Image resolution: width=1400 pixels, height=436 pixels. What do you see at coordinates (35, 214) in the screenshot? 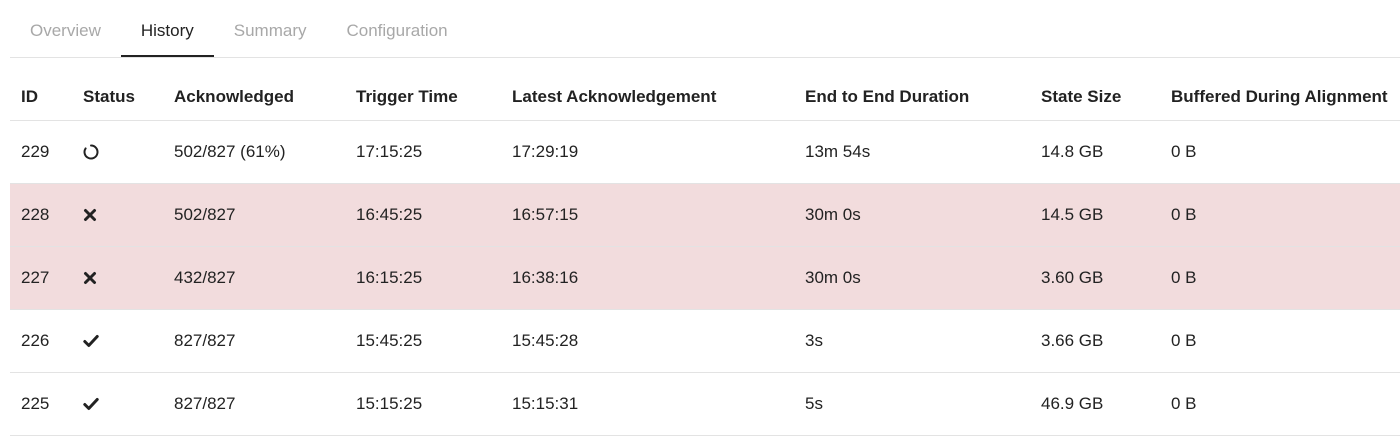
I see `checkpoint-id: 228` at bounding box center [35, 214].